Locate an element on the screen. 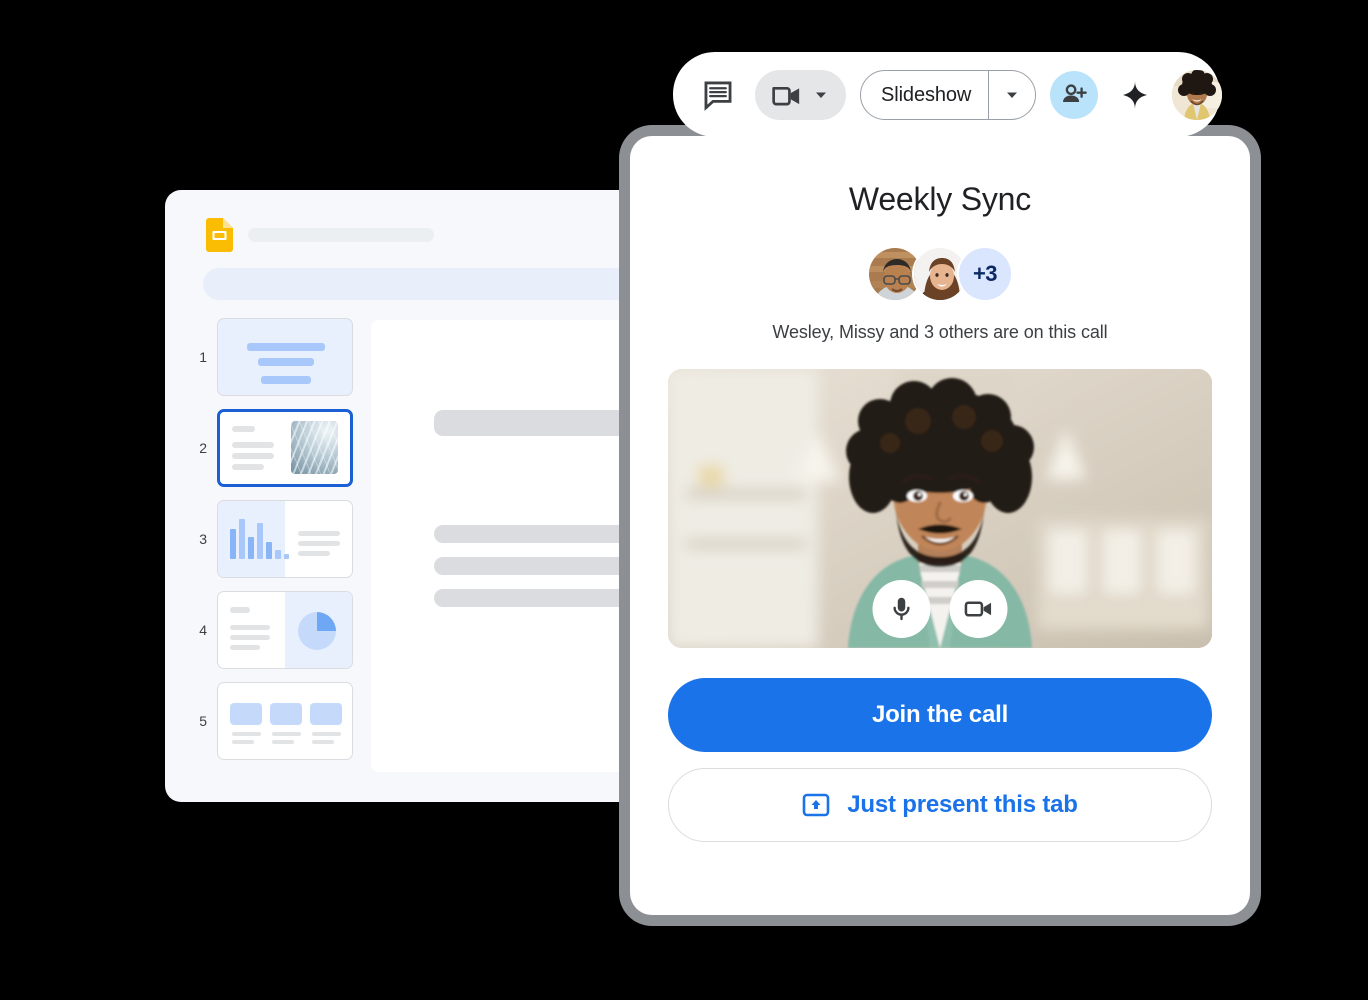 The image size is (1368, 1000). slides-document-title-placeholder is located at coordinates (341, 235).